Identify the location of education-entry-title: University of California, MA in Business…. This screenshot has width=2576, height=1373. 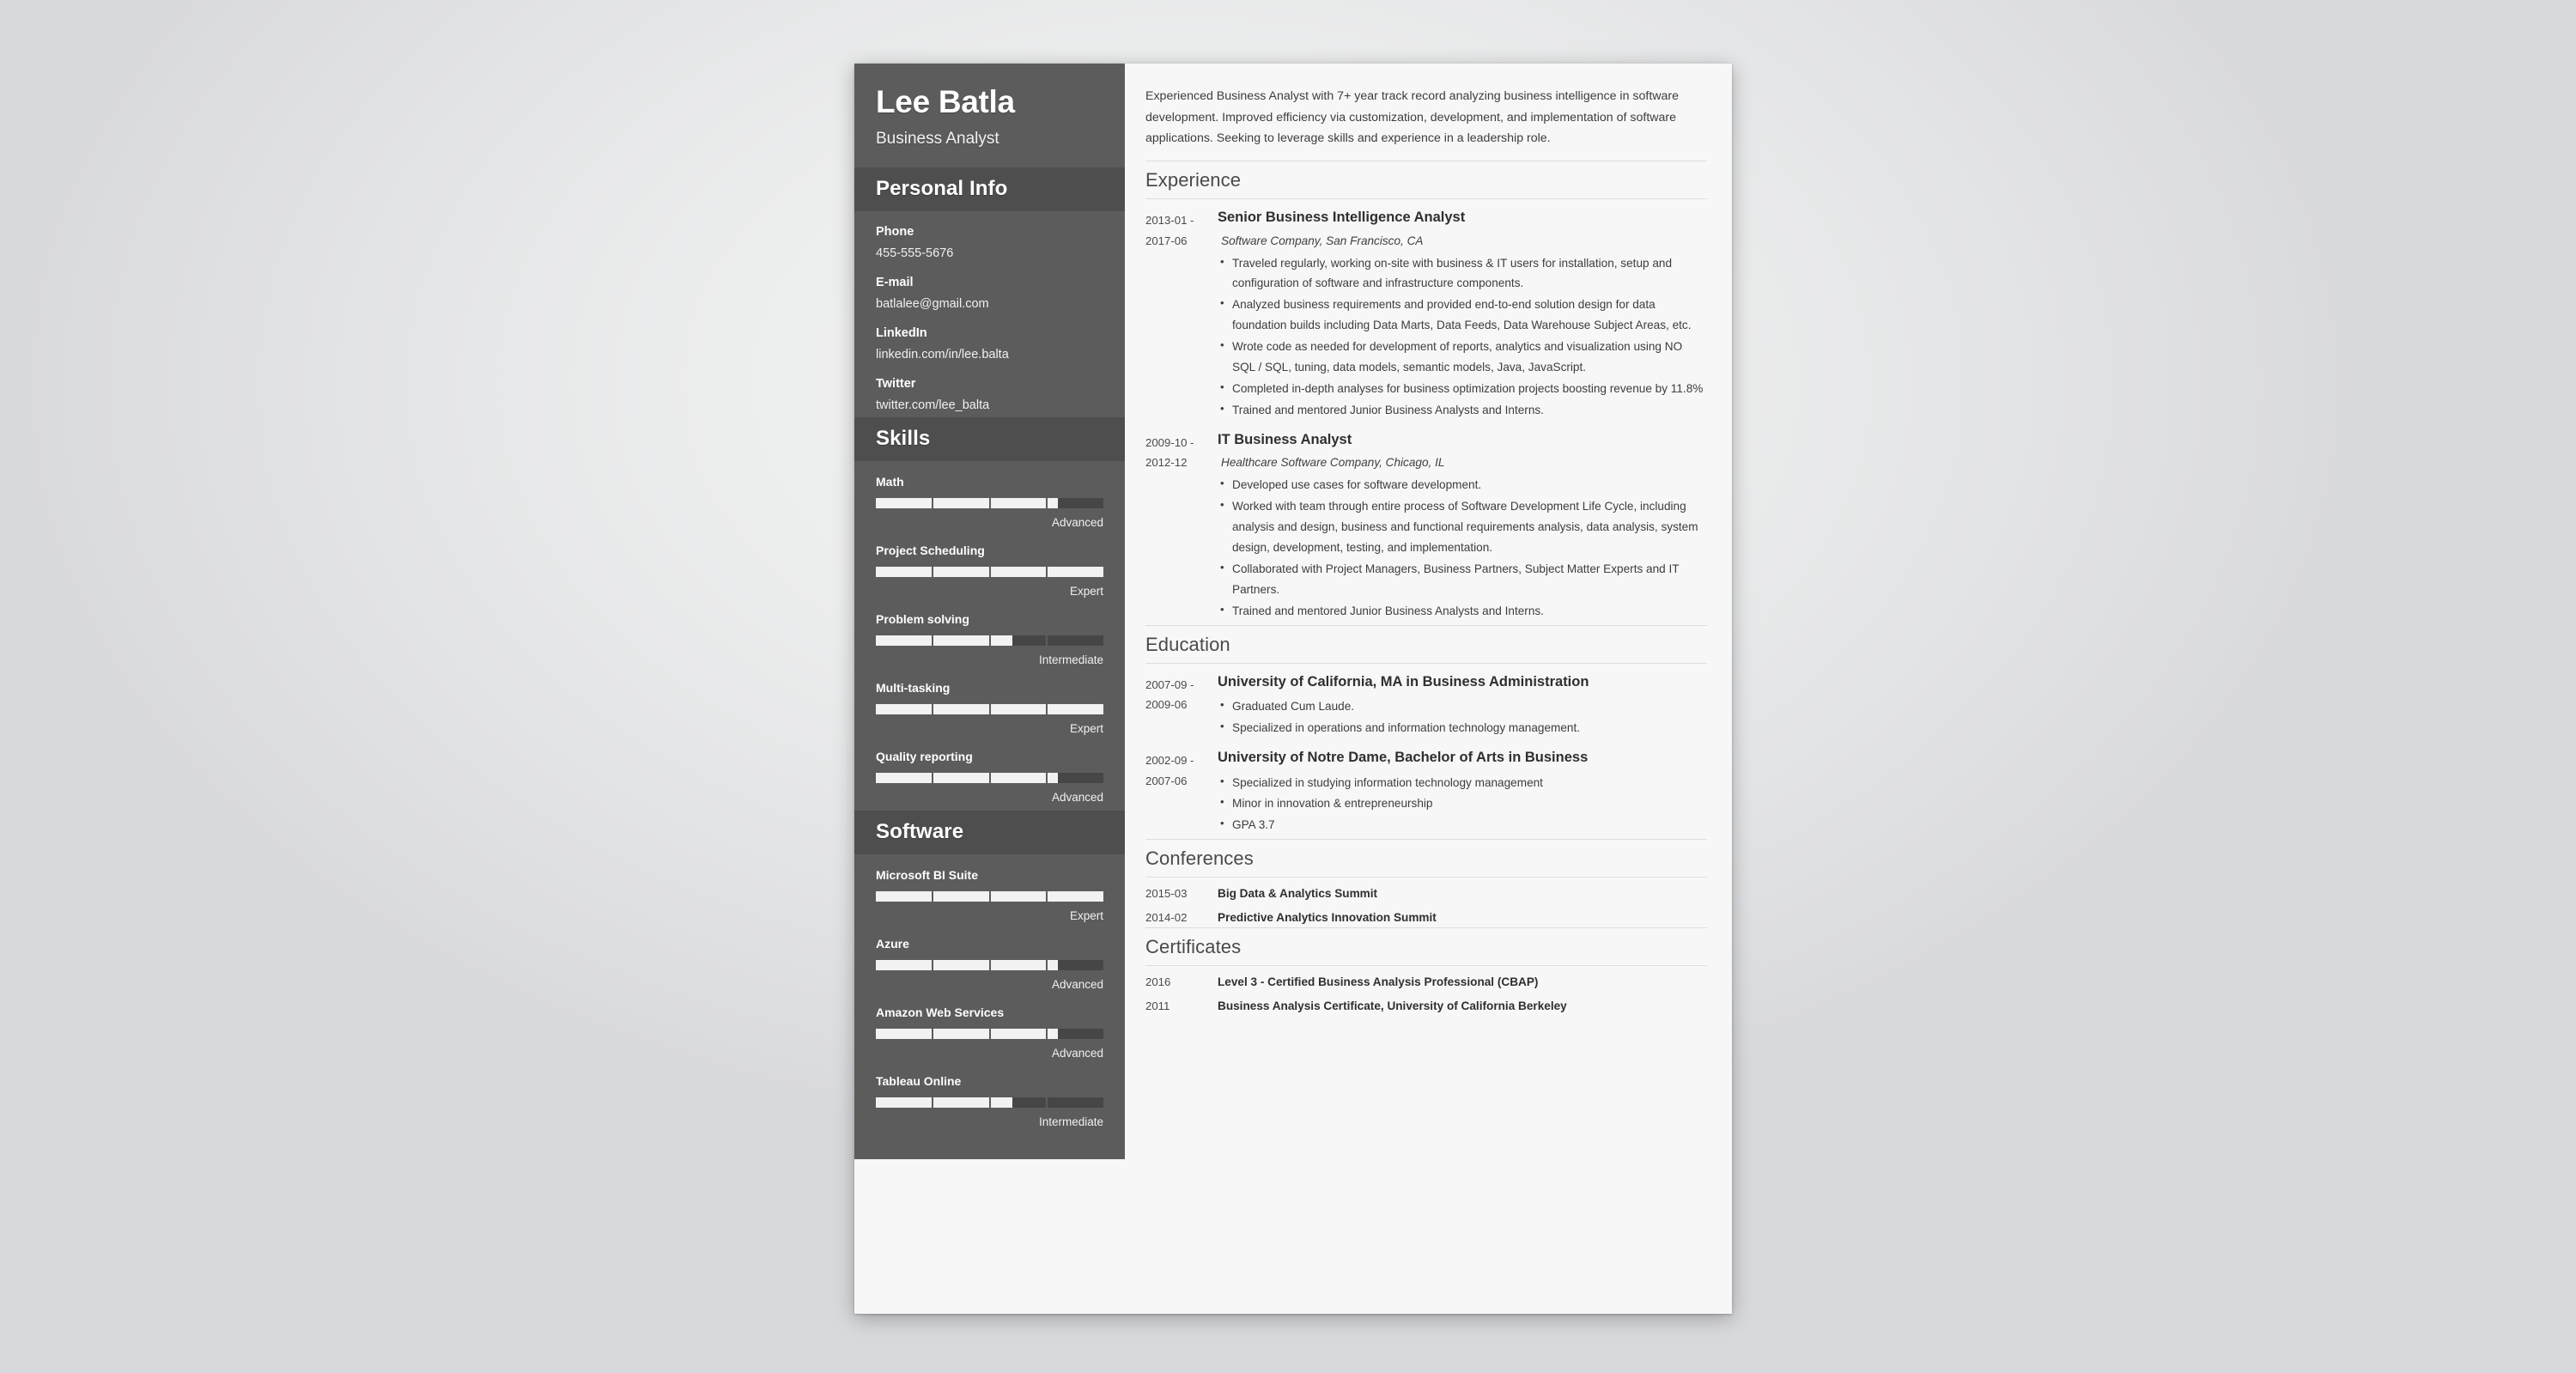
(1404, 681).